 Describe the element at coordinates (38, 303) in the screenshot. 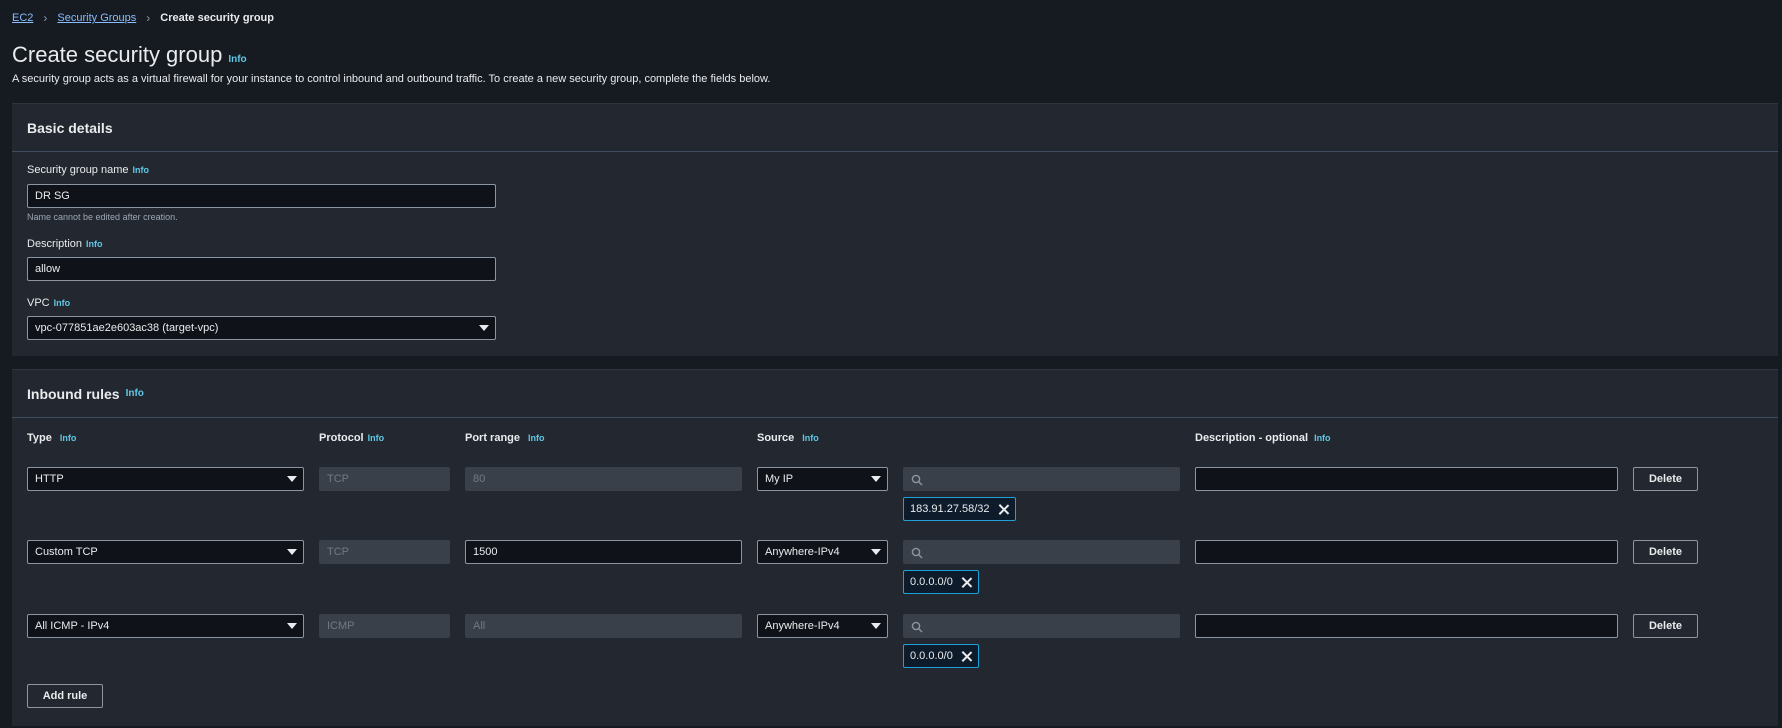

I see `vpc-label-text: VPC` at that location.